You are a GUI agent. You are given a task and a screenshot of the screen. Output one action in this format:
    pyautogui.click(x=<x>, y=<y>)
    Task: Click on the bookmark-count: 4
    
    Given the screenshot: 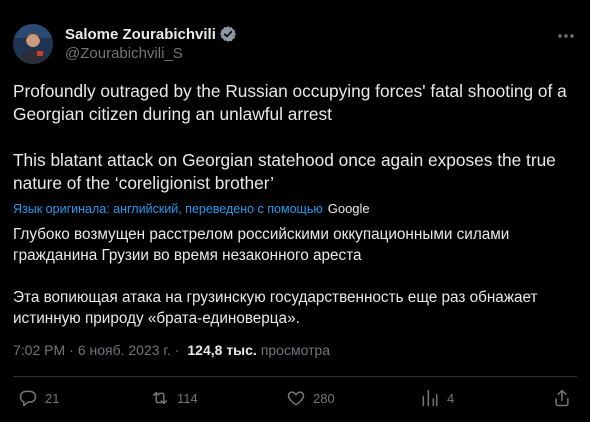 What is the action you would take?
    pyautogui.click(x=451, y=398)
    